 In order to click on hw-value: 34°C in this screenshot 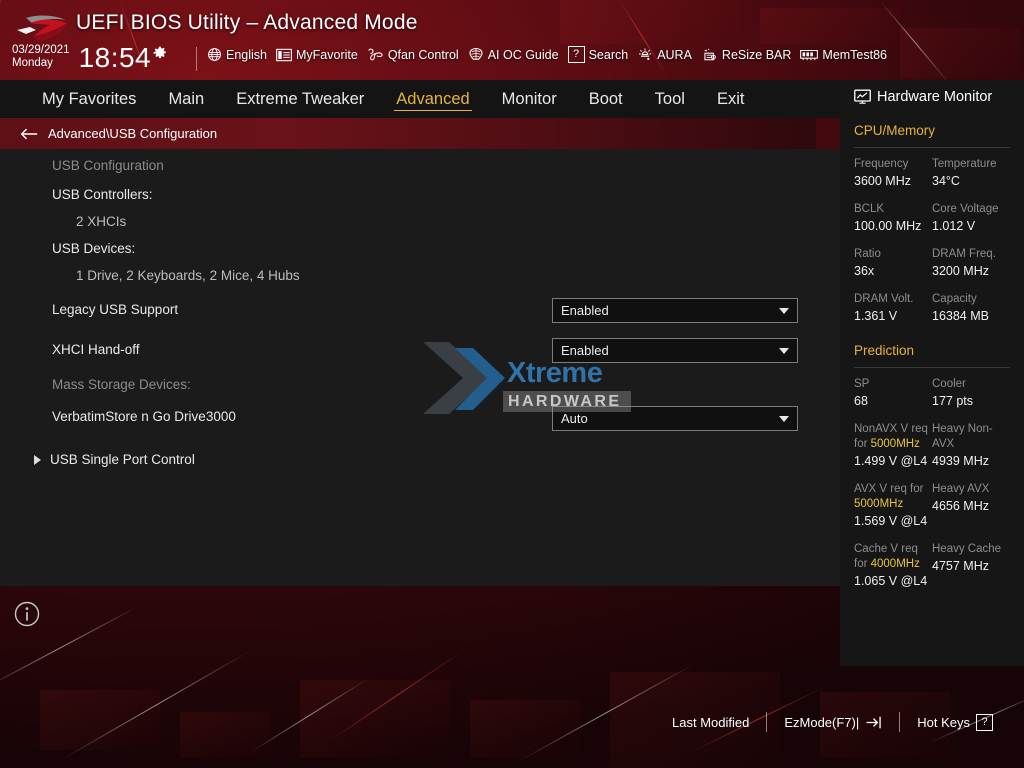, I will do `click(946, 181)`.